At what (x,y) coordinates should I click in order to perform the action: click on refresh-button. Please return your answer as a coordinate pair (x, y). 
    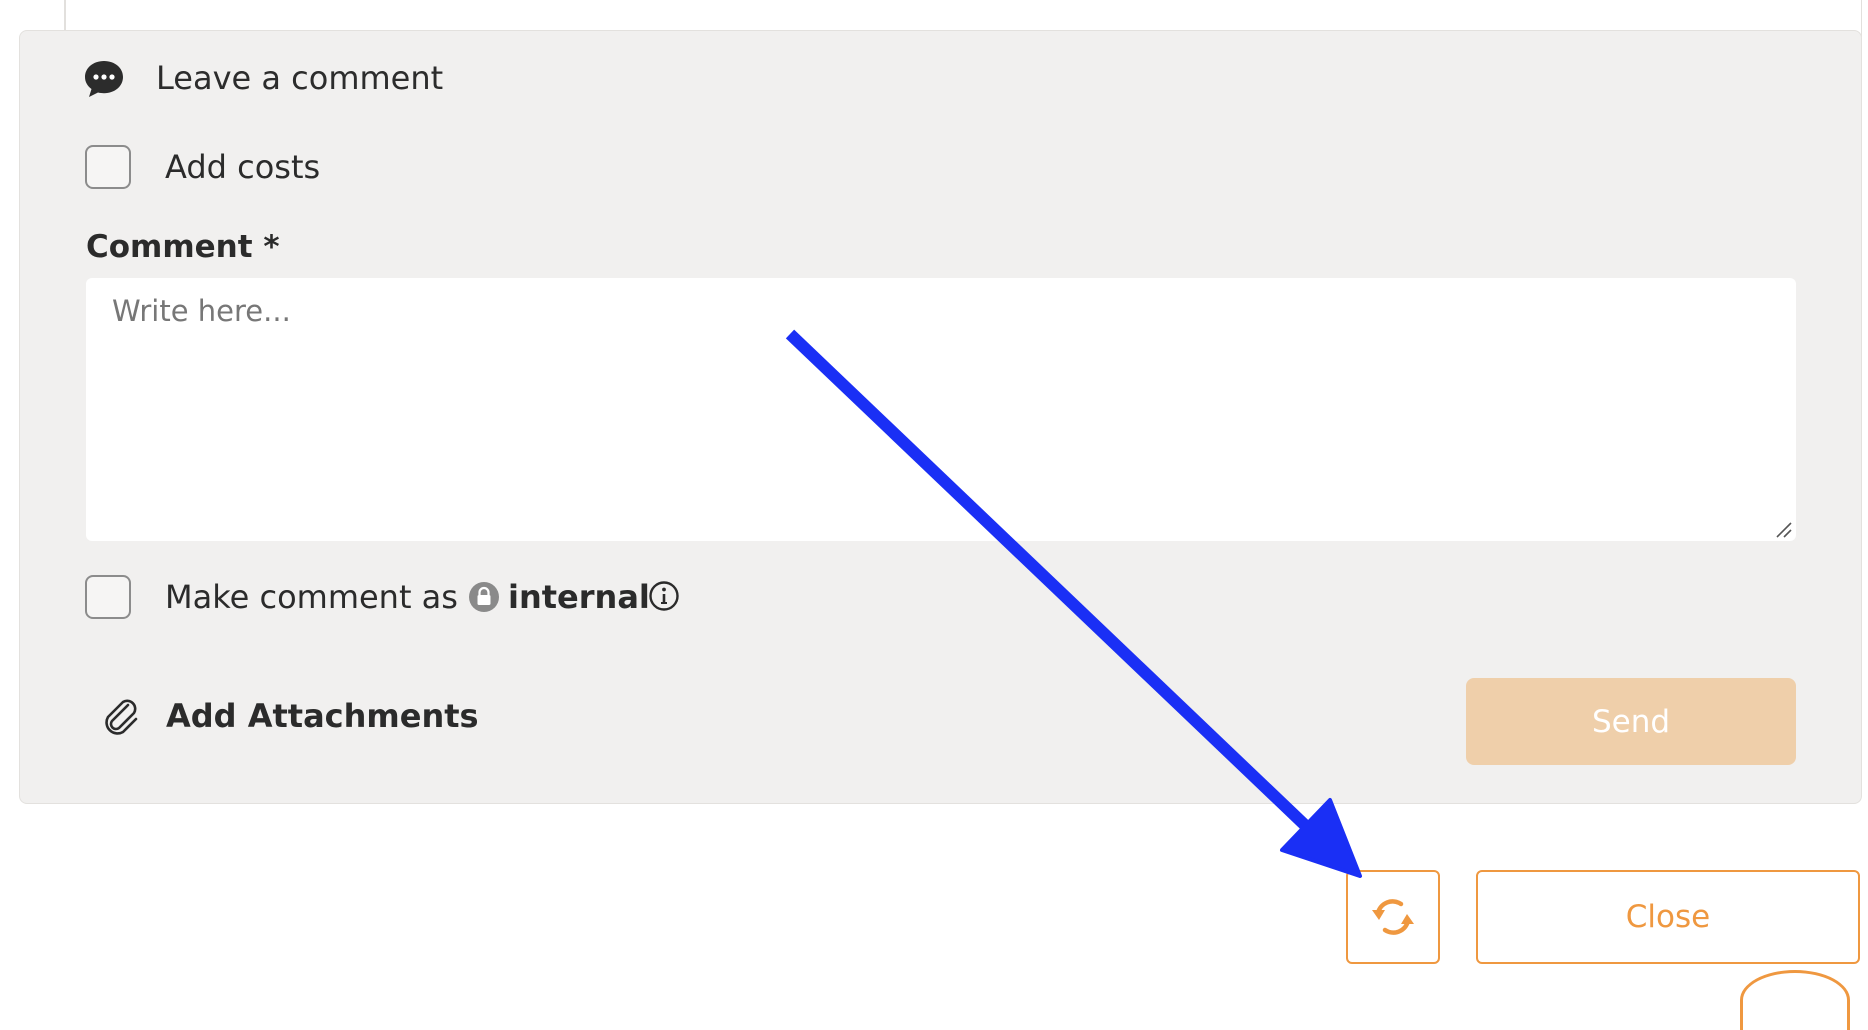
    Looking at the image, I should click on (1393, 917).